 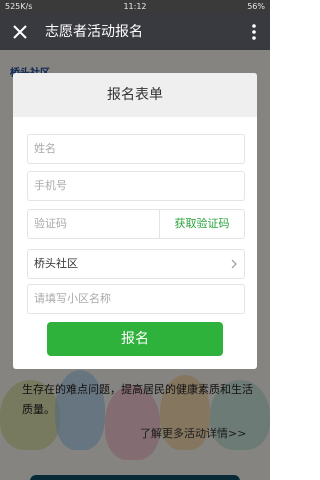 What do you see at coordinates (136, 149) in the screenshot?
I see `name-field: 姓名` at bounding box center [136, 149].